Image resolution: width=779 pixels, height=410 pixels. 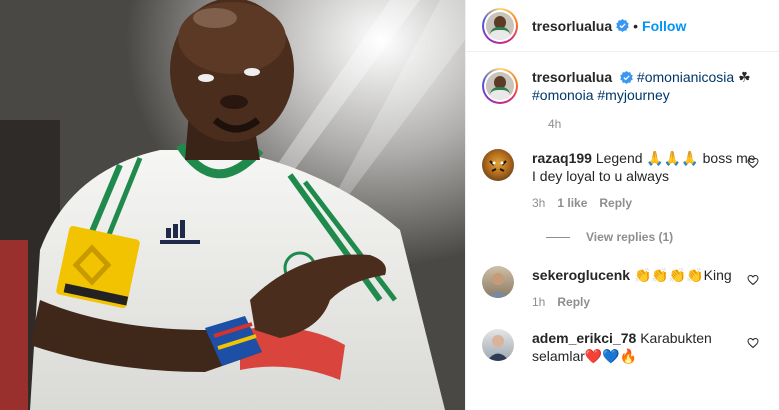 What do you see at coordinates (581, 275) in the screenshot?
I see `comment-username: sekeroglucenk` at bounding box center [581, 275].